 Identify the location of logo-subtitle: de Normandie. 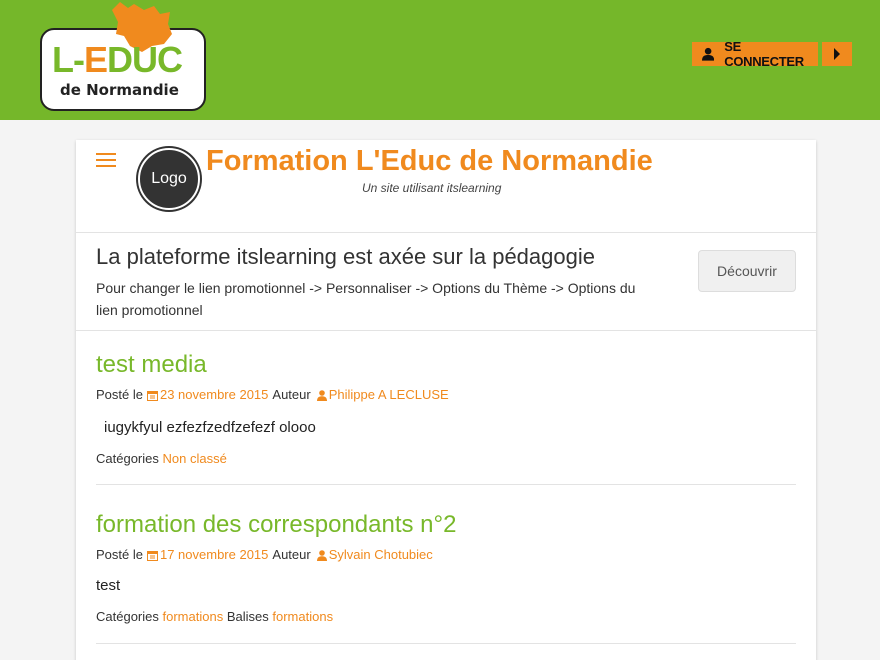
(119, 90).